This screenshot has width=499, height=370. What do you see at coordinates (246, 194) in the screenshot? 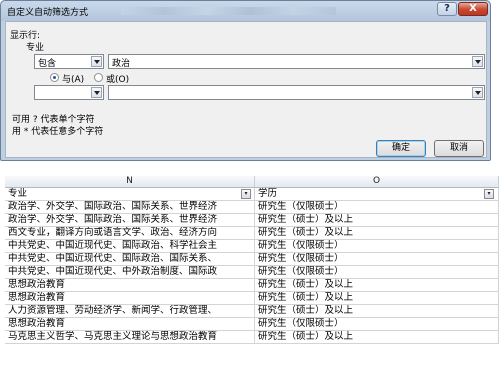
I see `filter-active-icon: ▾` at bounding box center [246, 194].